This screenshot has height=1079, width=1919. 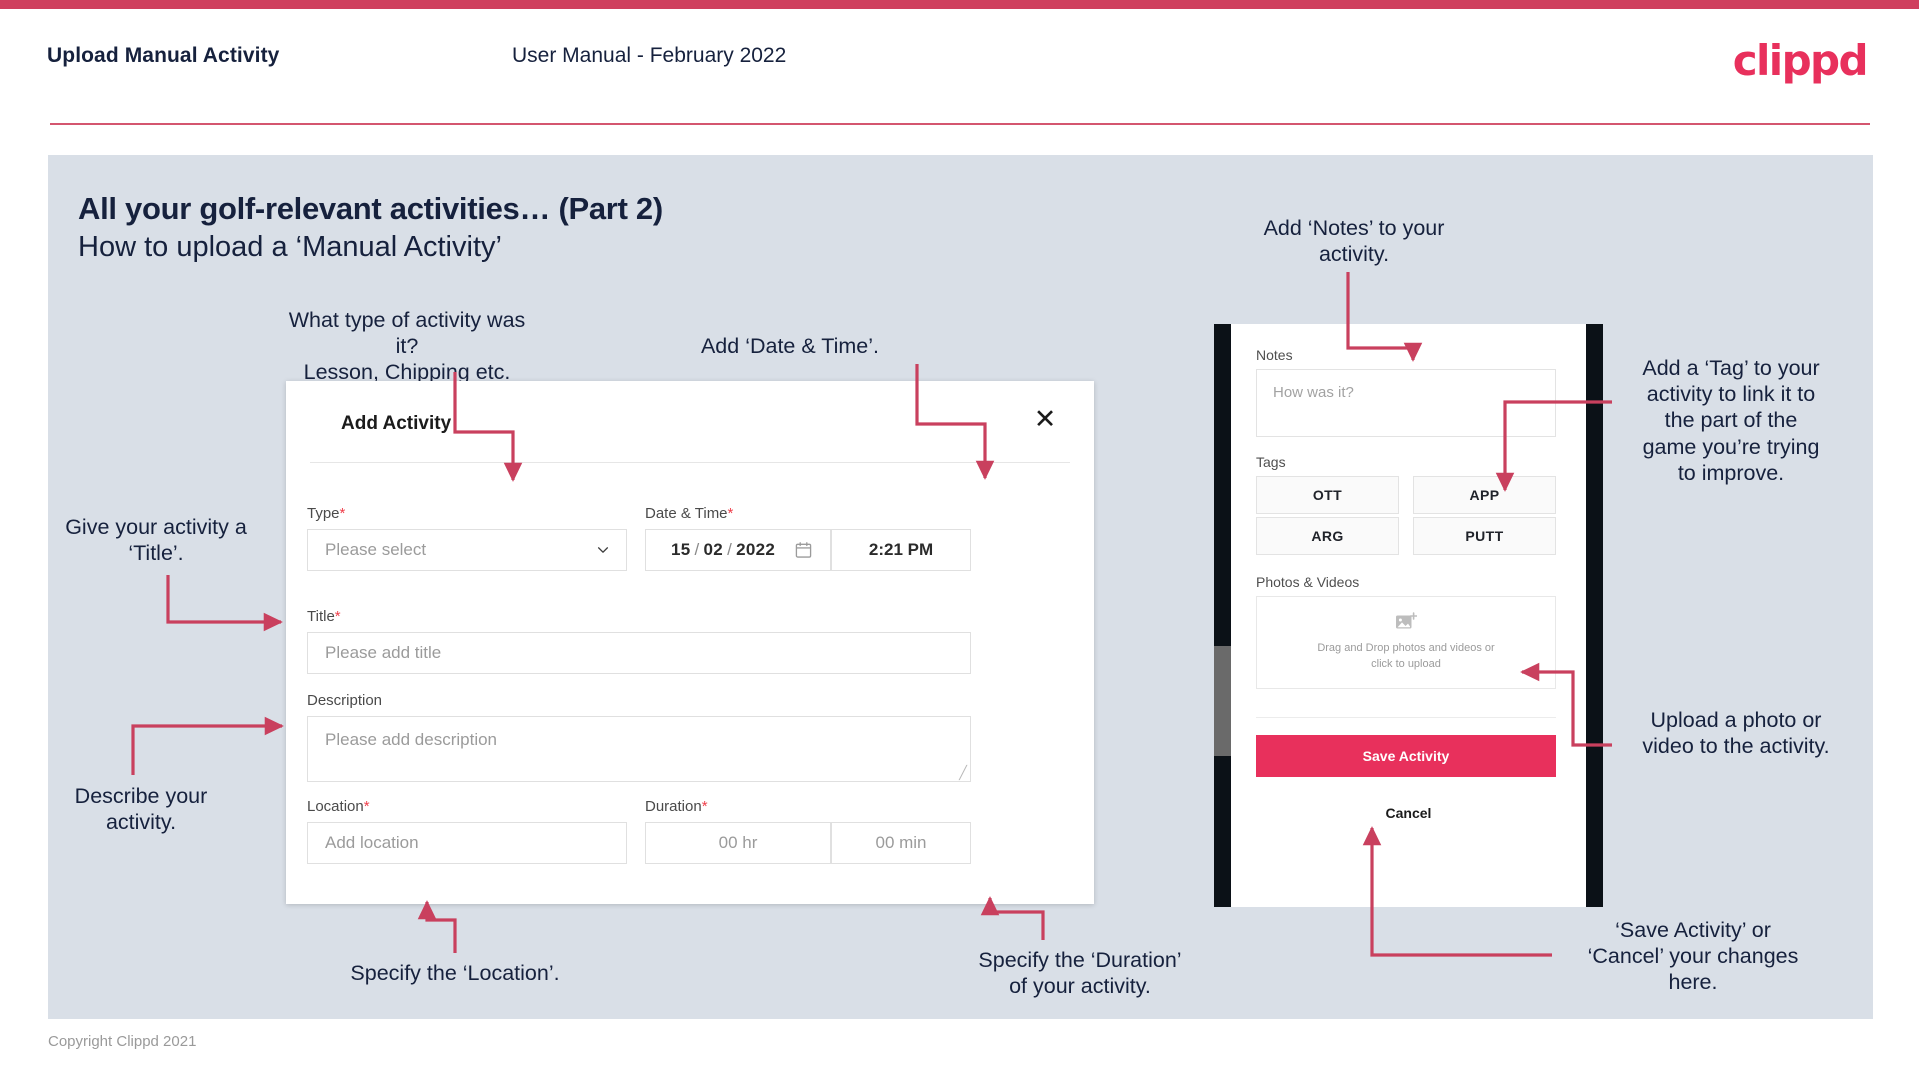 What do you see at coordinates (1222, 701) in the screenshot?
I see `phone-side-button` at bounding box center [1222, 701].